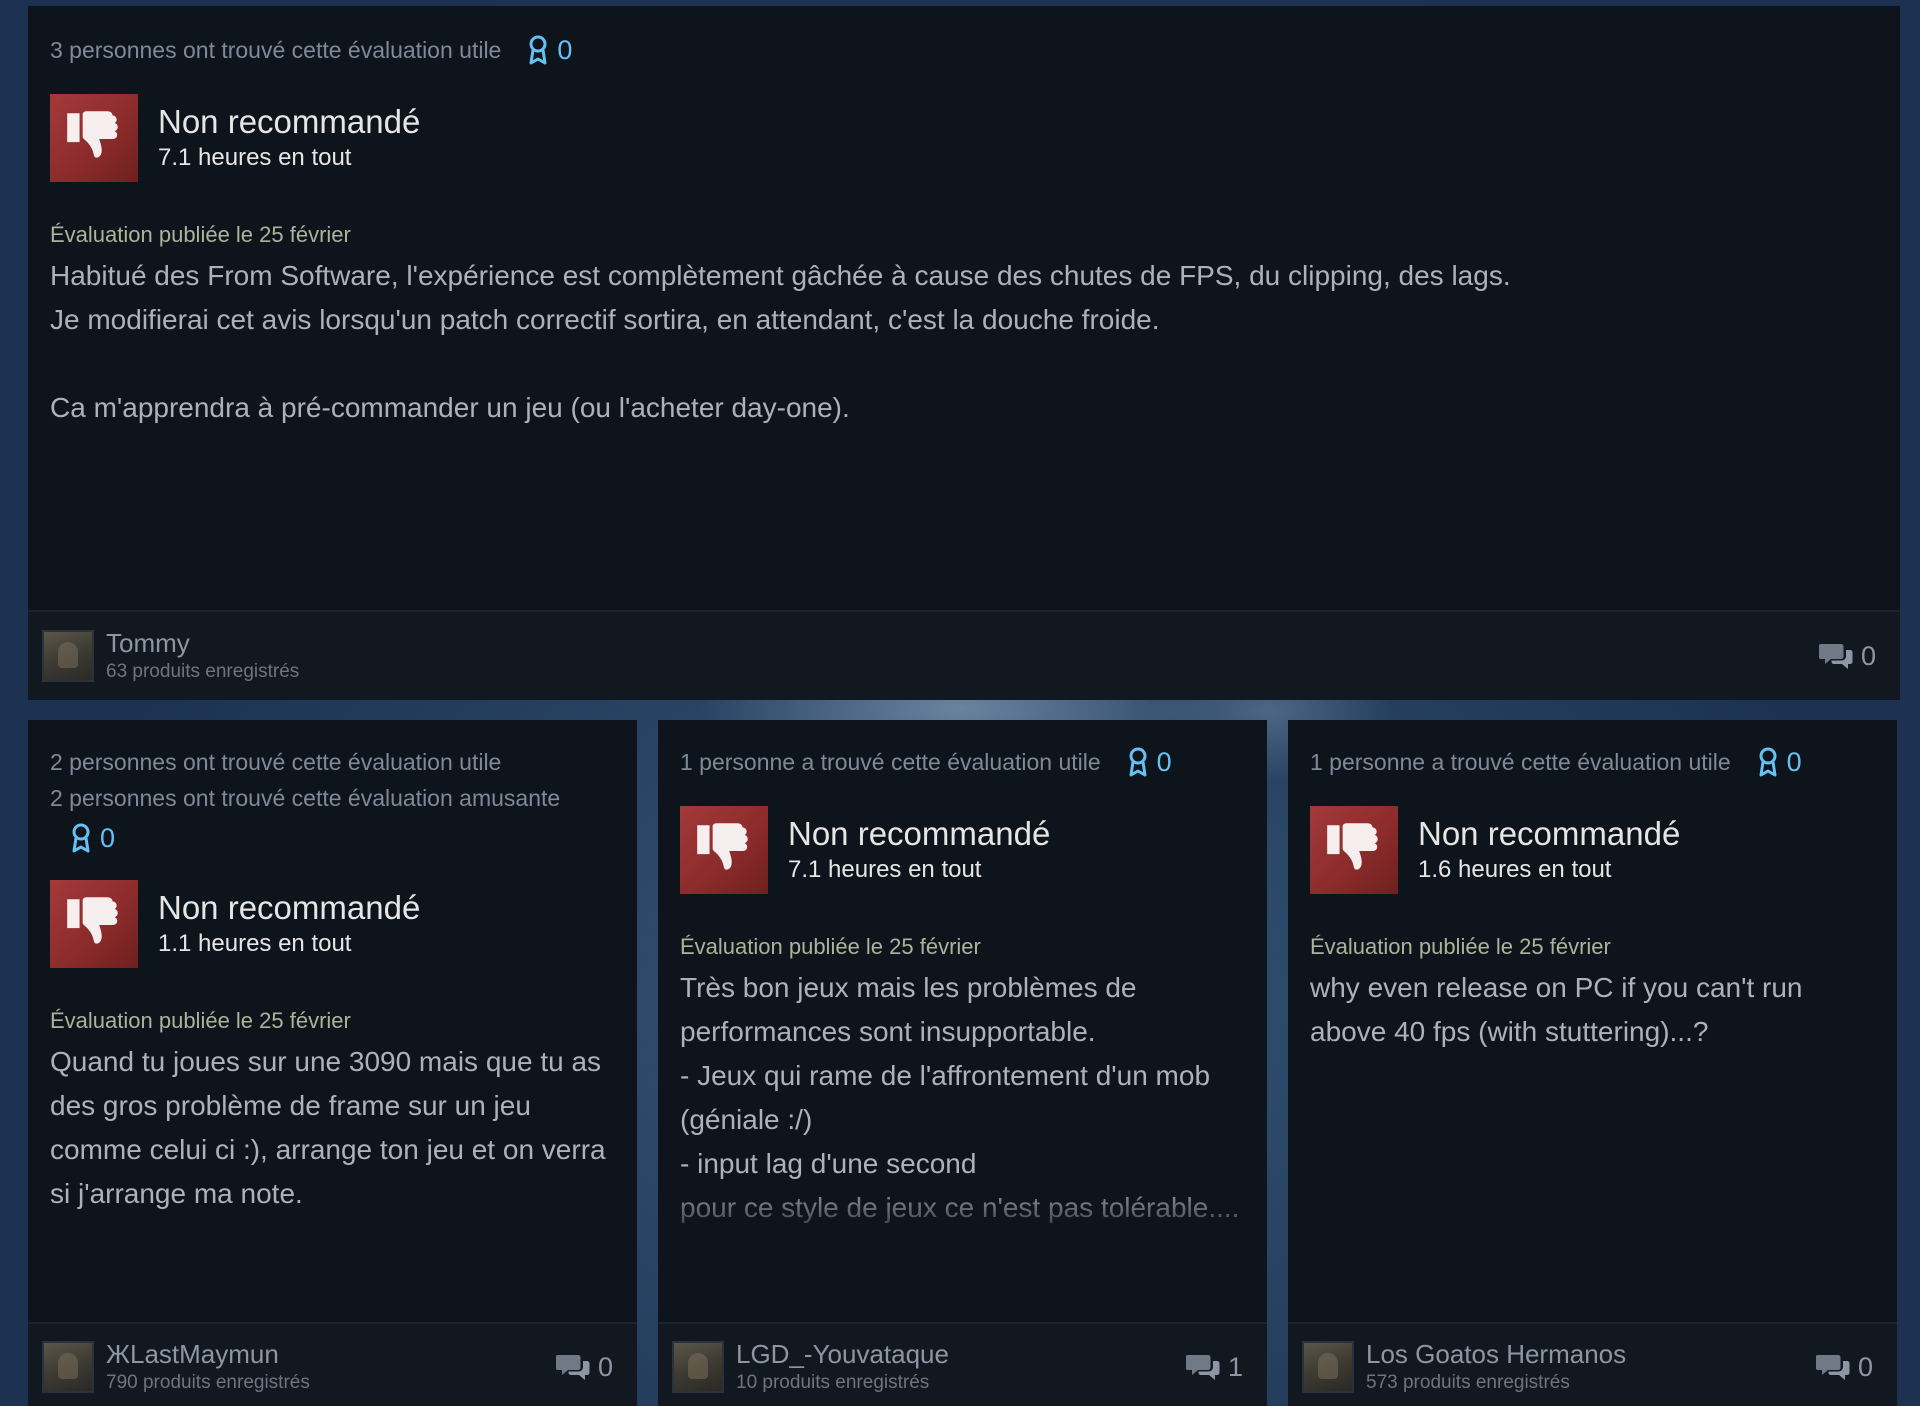  What do you see at coordinates (255, 943) in the screenshot?
I see `playtime-hours: 1.1 heures en tout` at bounding box center [255, 943].